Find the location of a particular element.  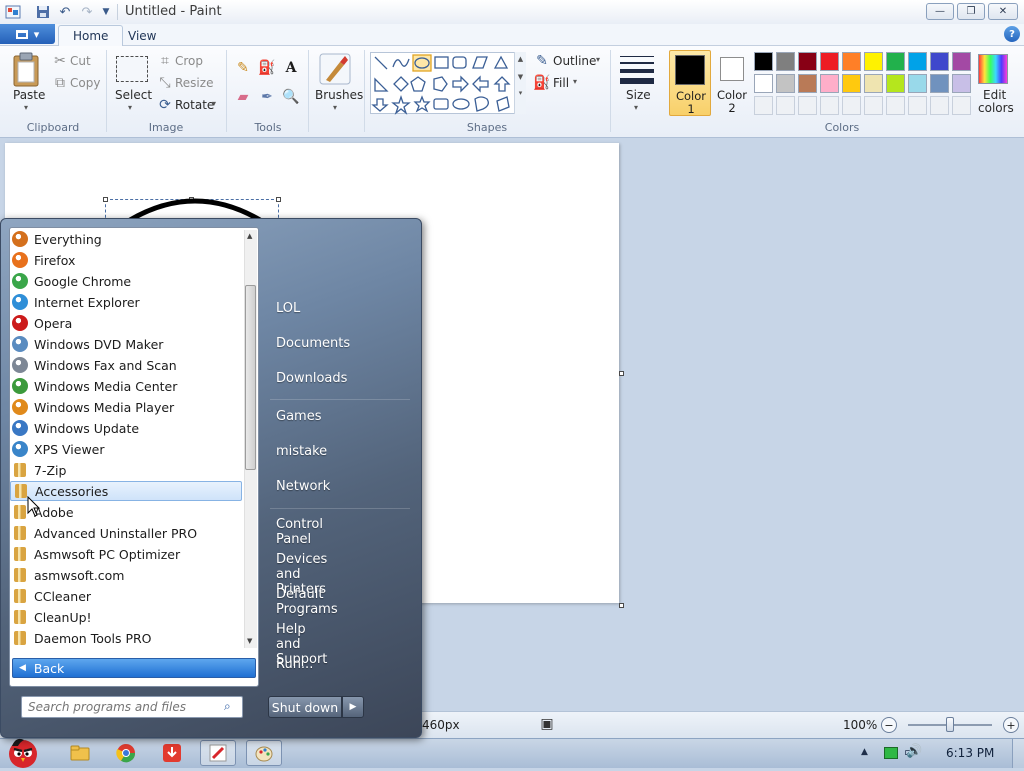

program-item: CleanUp! is located at coordinates (126, 617).